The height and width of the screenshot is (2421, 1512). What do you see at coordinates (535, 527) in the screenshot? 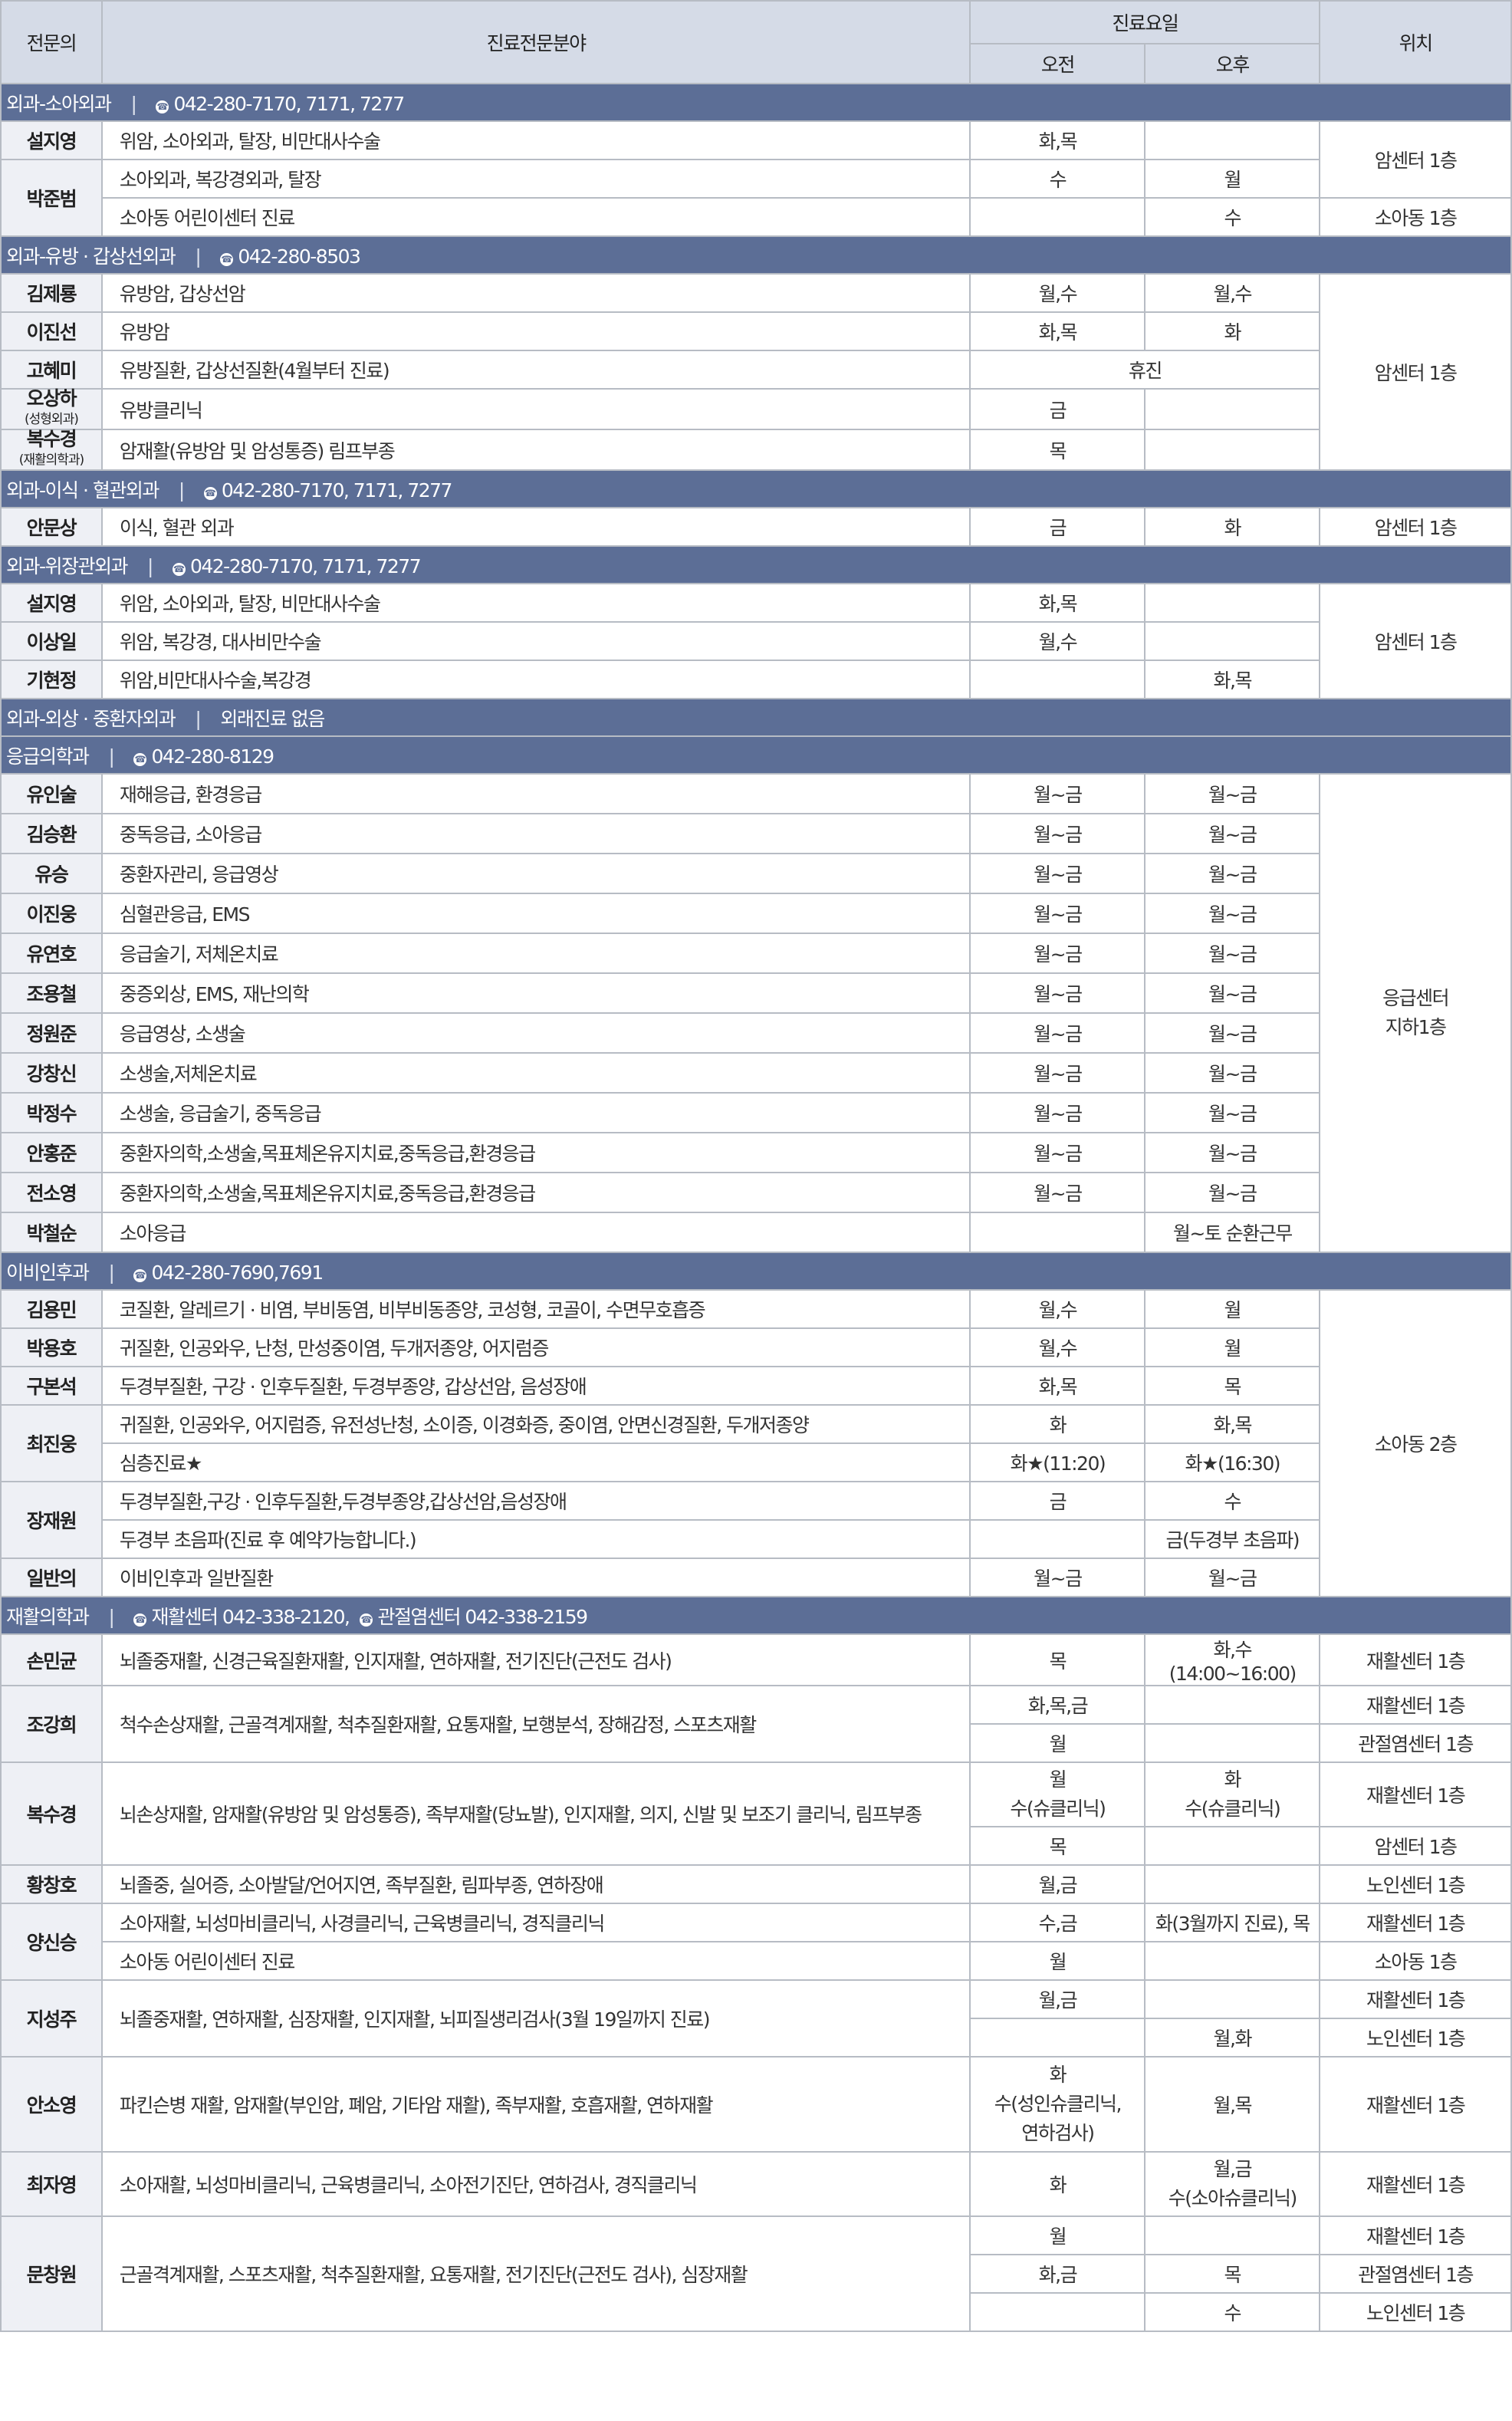
I see `specialty-field: 이식, 혈관 외과` at bounding box center [535, 527].